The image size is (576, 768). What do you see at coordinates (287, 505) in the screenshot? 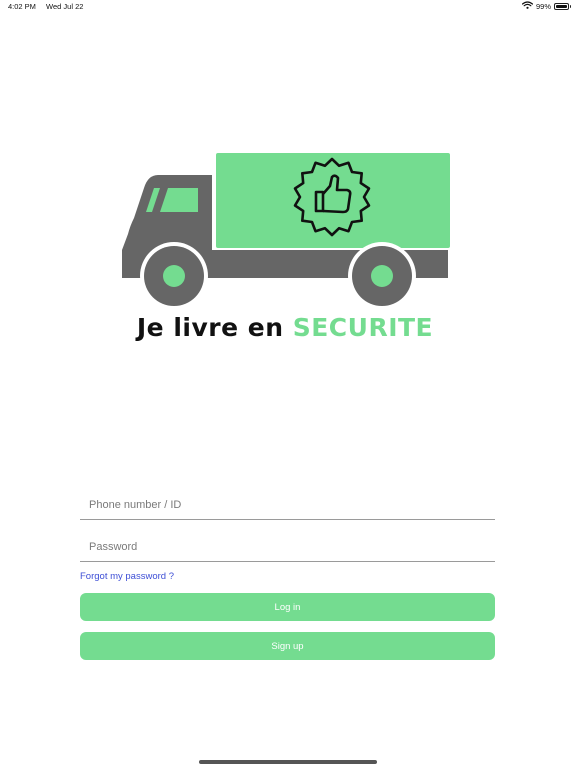
I see `phone-id-input` at bounding box center [287, 505].